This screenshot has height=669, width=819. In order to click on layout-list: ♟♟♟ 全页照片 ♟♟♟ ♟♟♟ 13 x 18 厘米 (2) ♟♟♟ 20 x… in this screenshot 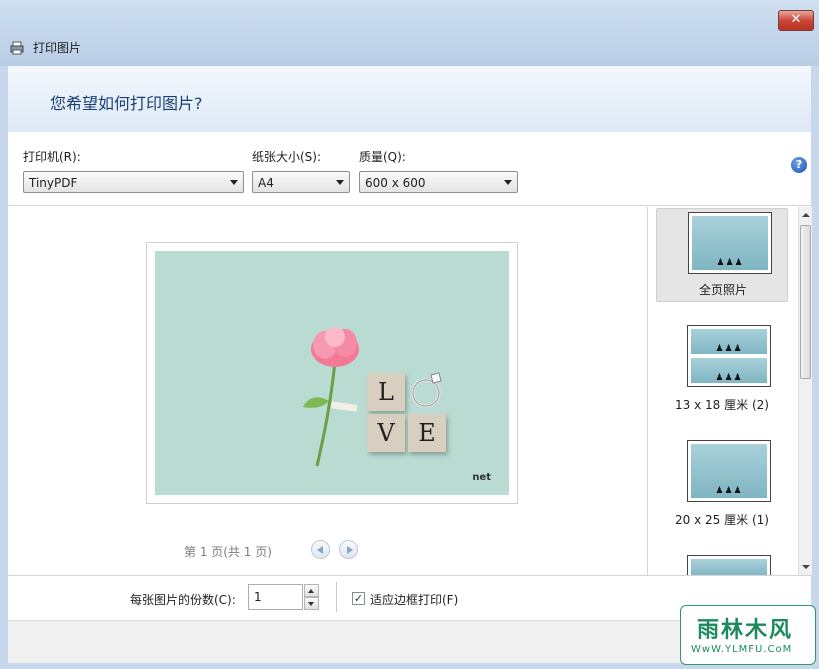, I will do `click(723, 391)`.